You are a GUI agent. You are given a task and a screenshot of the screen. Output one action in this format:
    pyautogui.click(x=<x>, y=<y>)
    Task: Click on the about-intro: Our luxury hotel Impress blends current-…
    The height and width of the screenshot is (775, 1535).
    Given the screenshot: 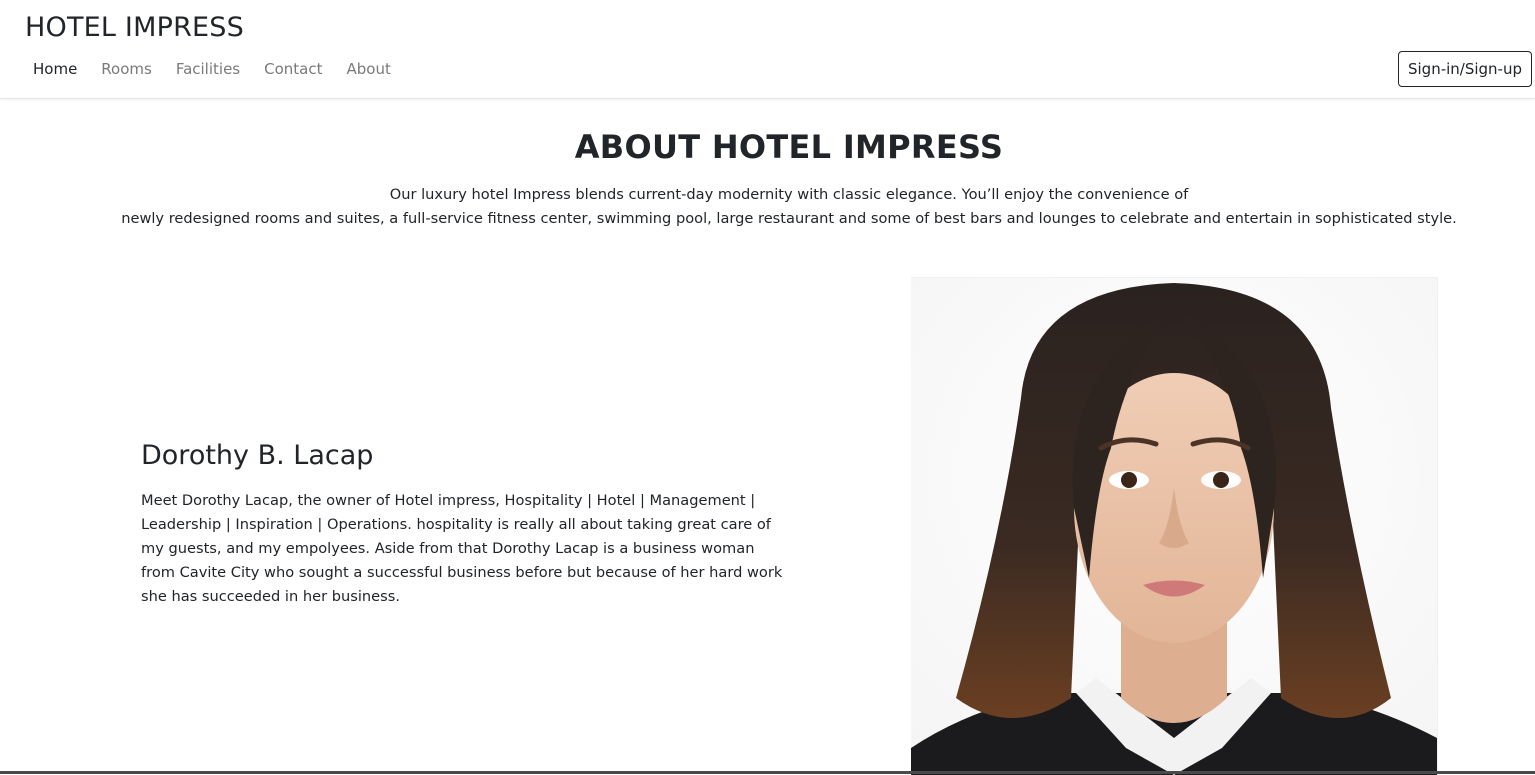 What is the action you would take?
    pyautogui.click(x=767, y=207)
    